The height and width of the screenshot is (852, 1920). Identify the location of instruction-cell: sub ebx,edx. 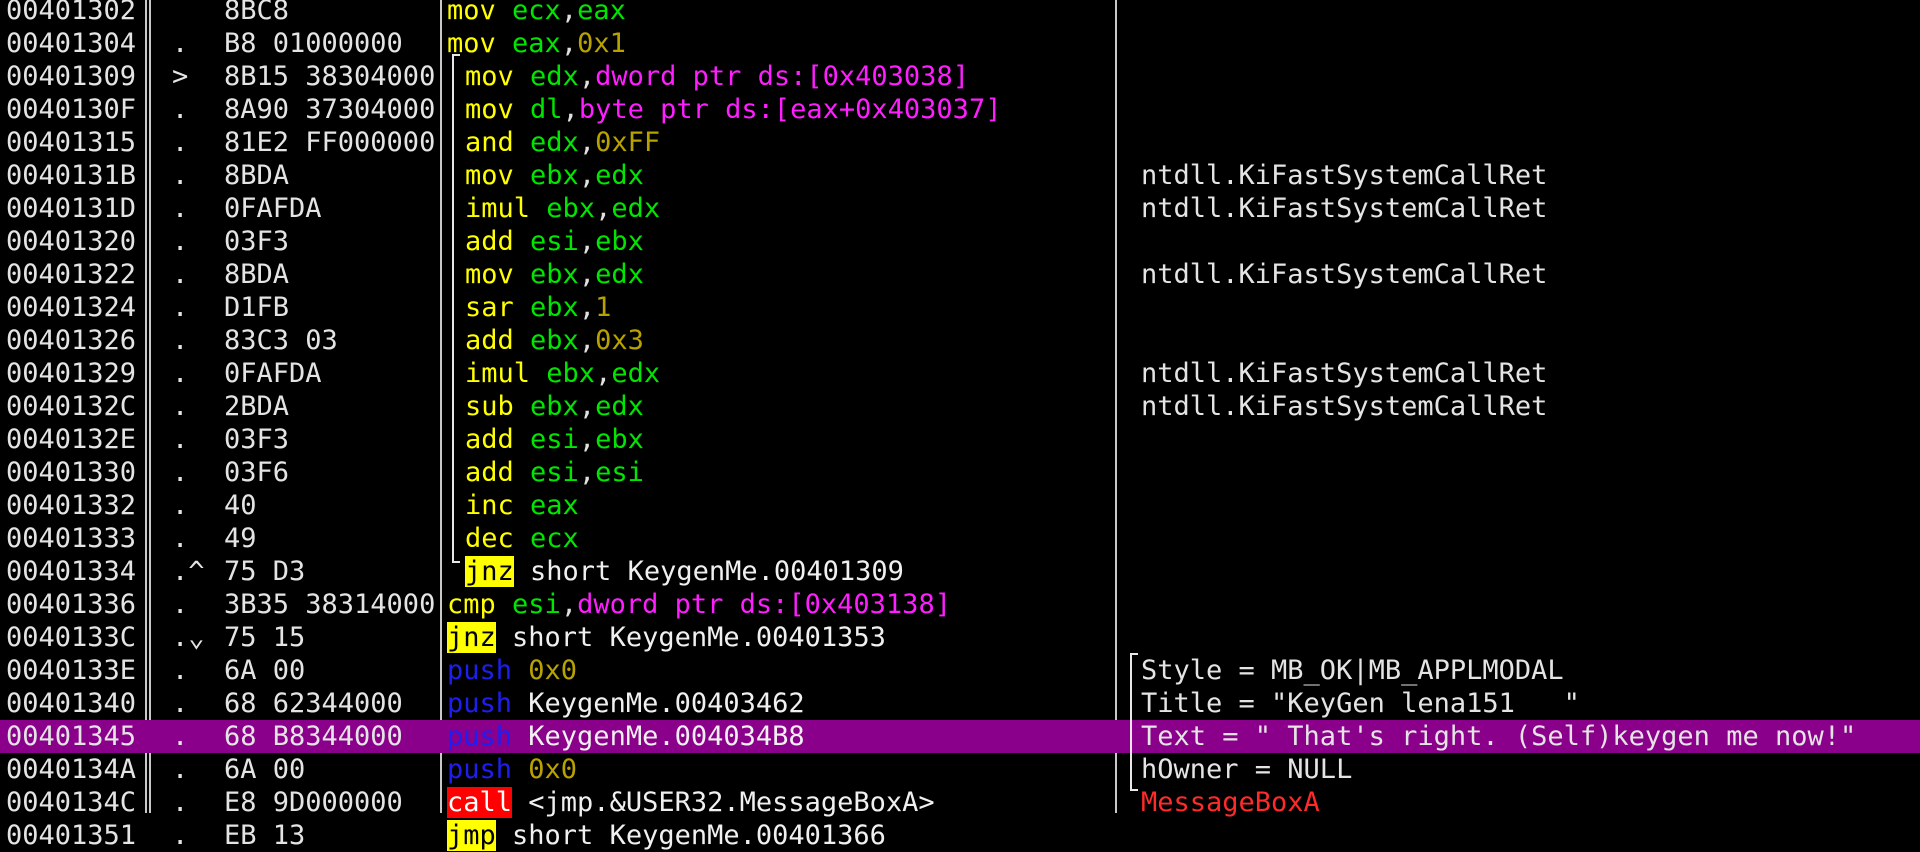
(554, 406).